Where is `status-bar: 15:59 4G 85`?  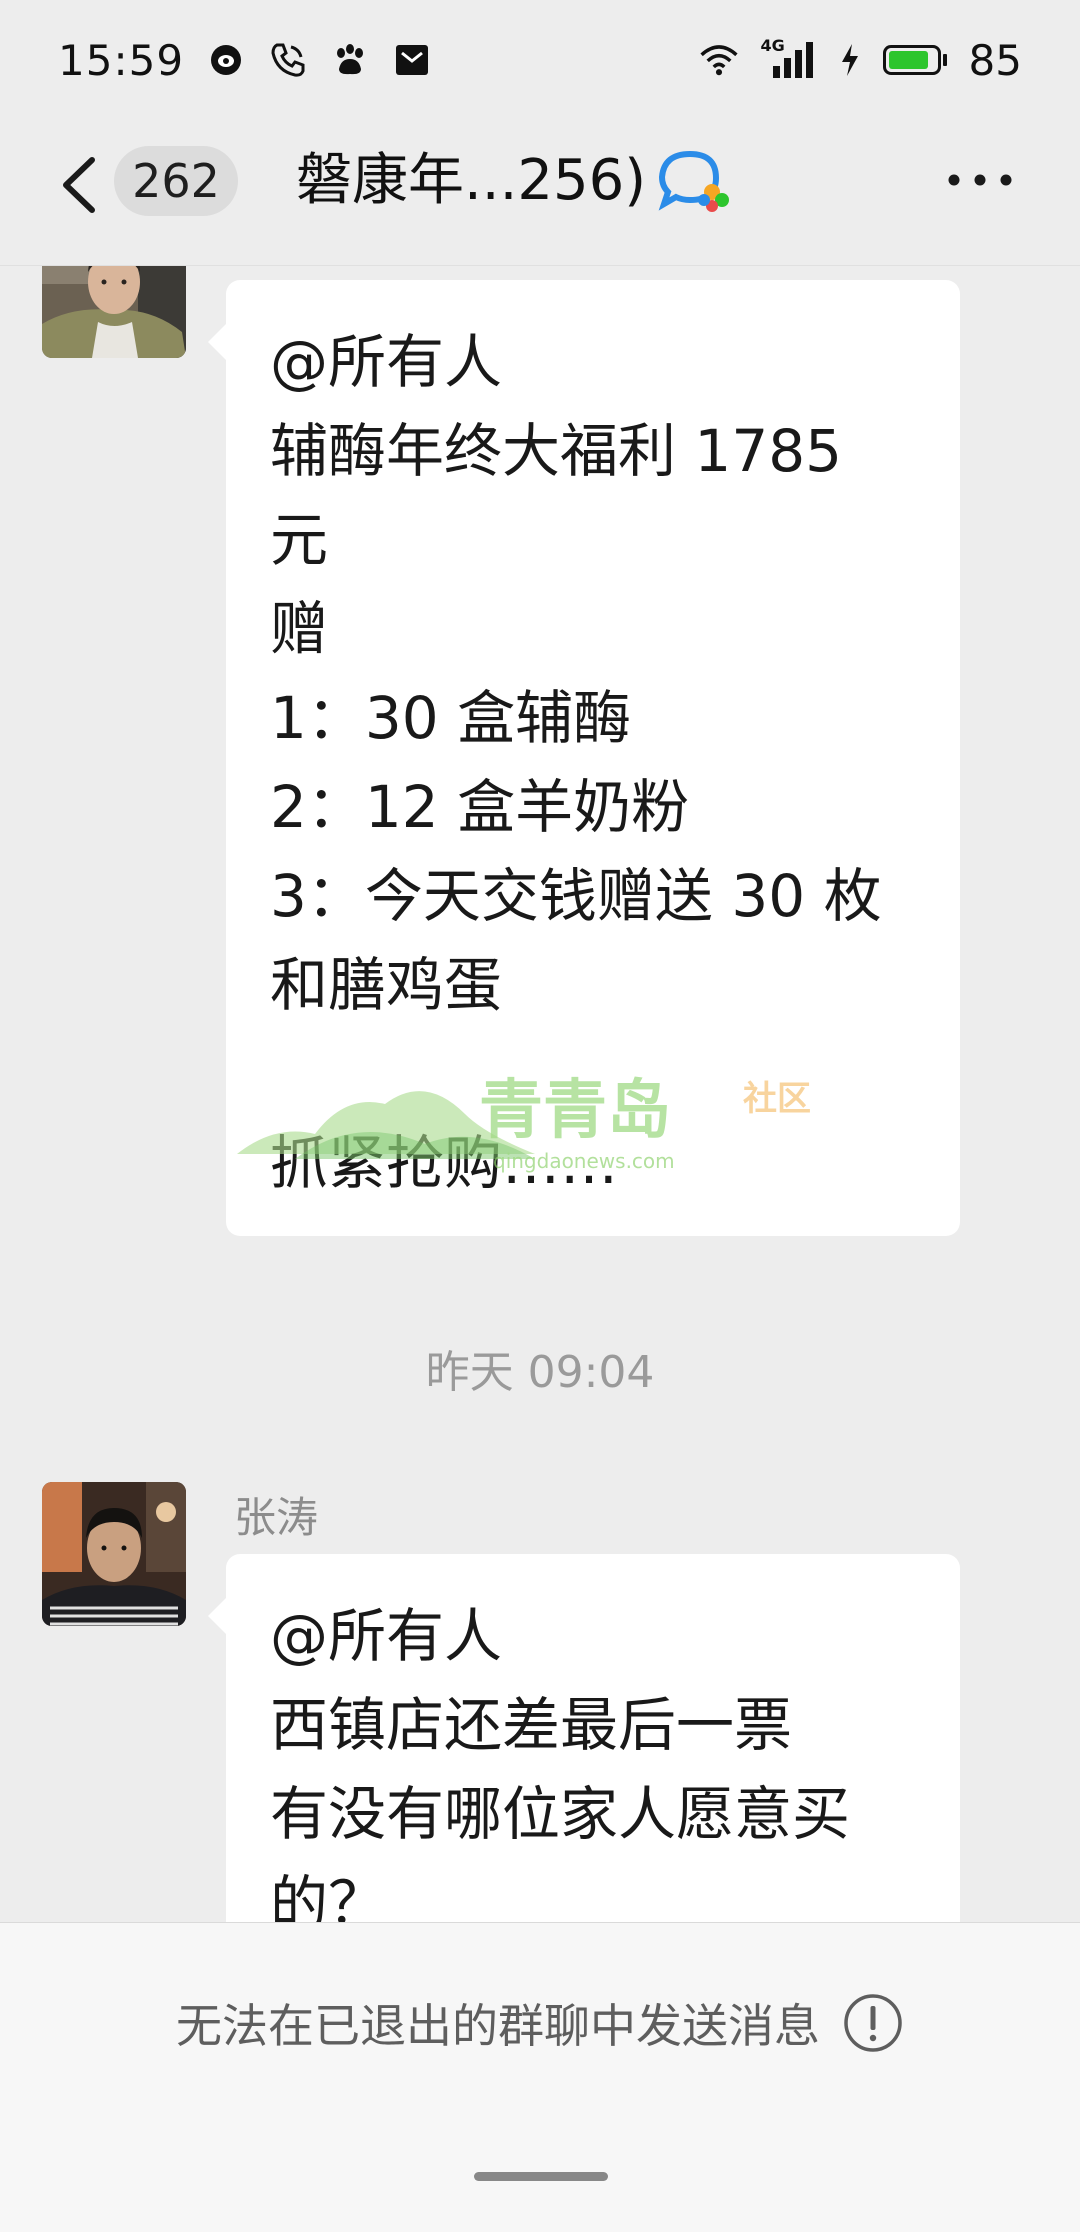 status-bar: 15:59 4G 85 is located at coordinates (540, 60).